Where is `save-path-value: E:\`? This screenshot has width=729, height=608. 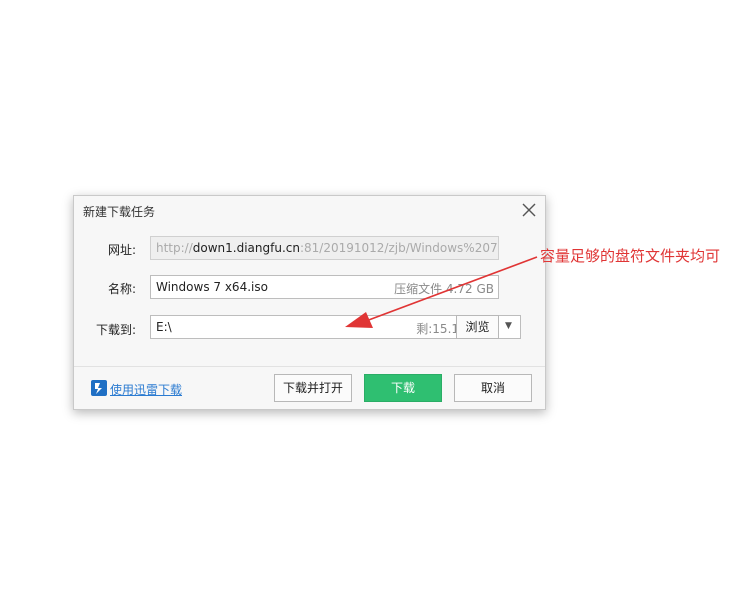 save-path-value: E:\ is located at coordinates (164, 327).